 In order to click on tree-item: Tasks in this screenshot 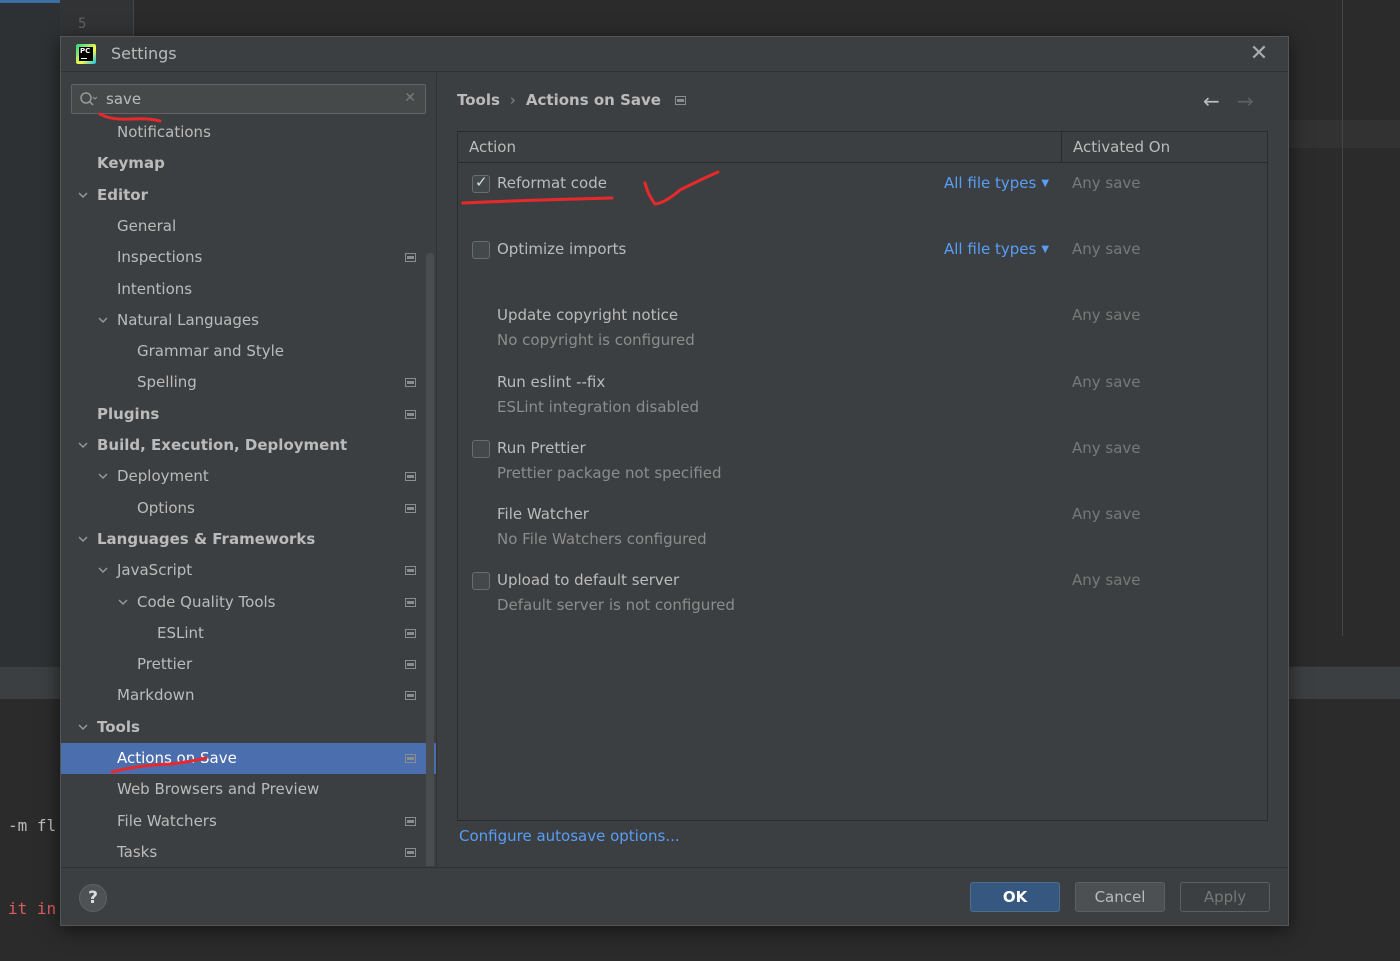, I will do `click(248, 851)`.